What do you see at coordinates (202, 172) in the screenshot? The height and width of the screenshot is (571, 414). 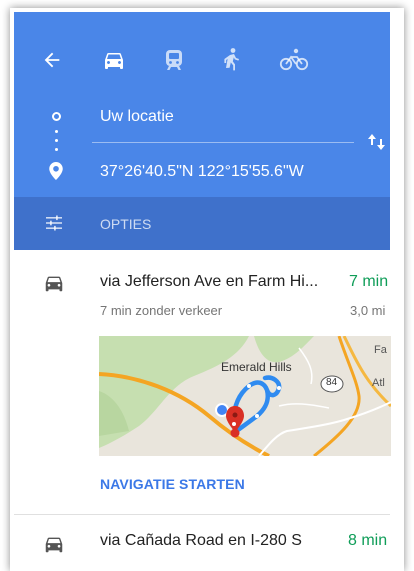 I see `destination-field: 37°26'40.5"N 122°15'55.6"W` at bounding box center [202, 172].